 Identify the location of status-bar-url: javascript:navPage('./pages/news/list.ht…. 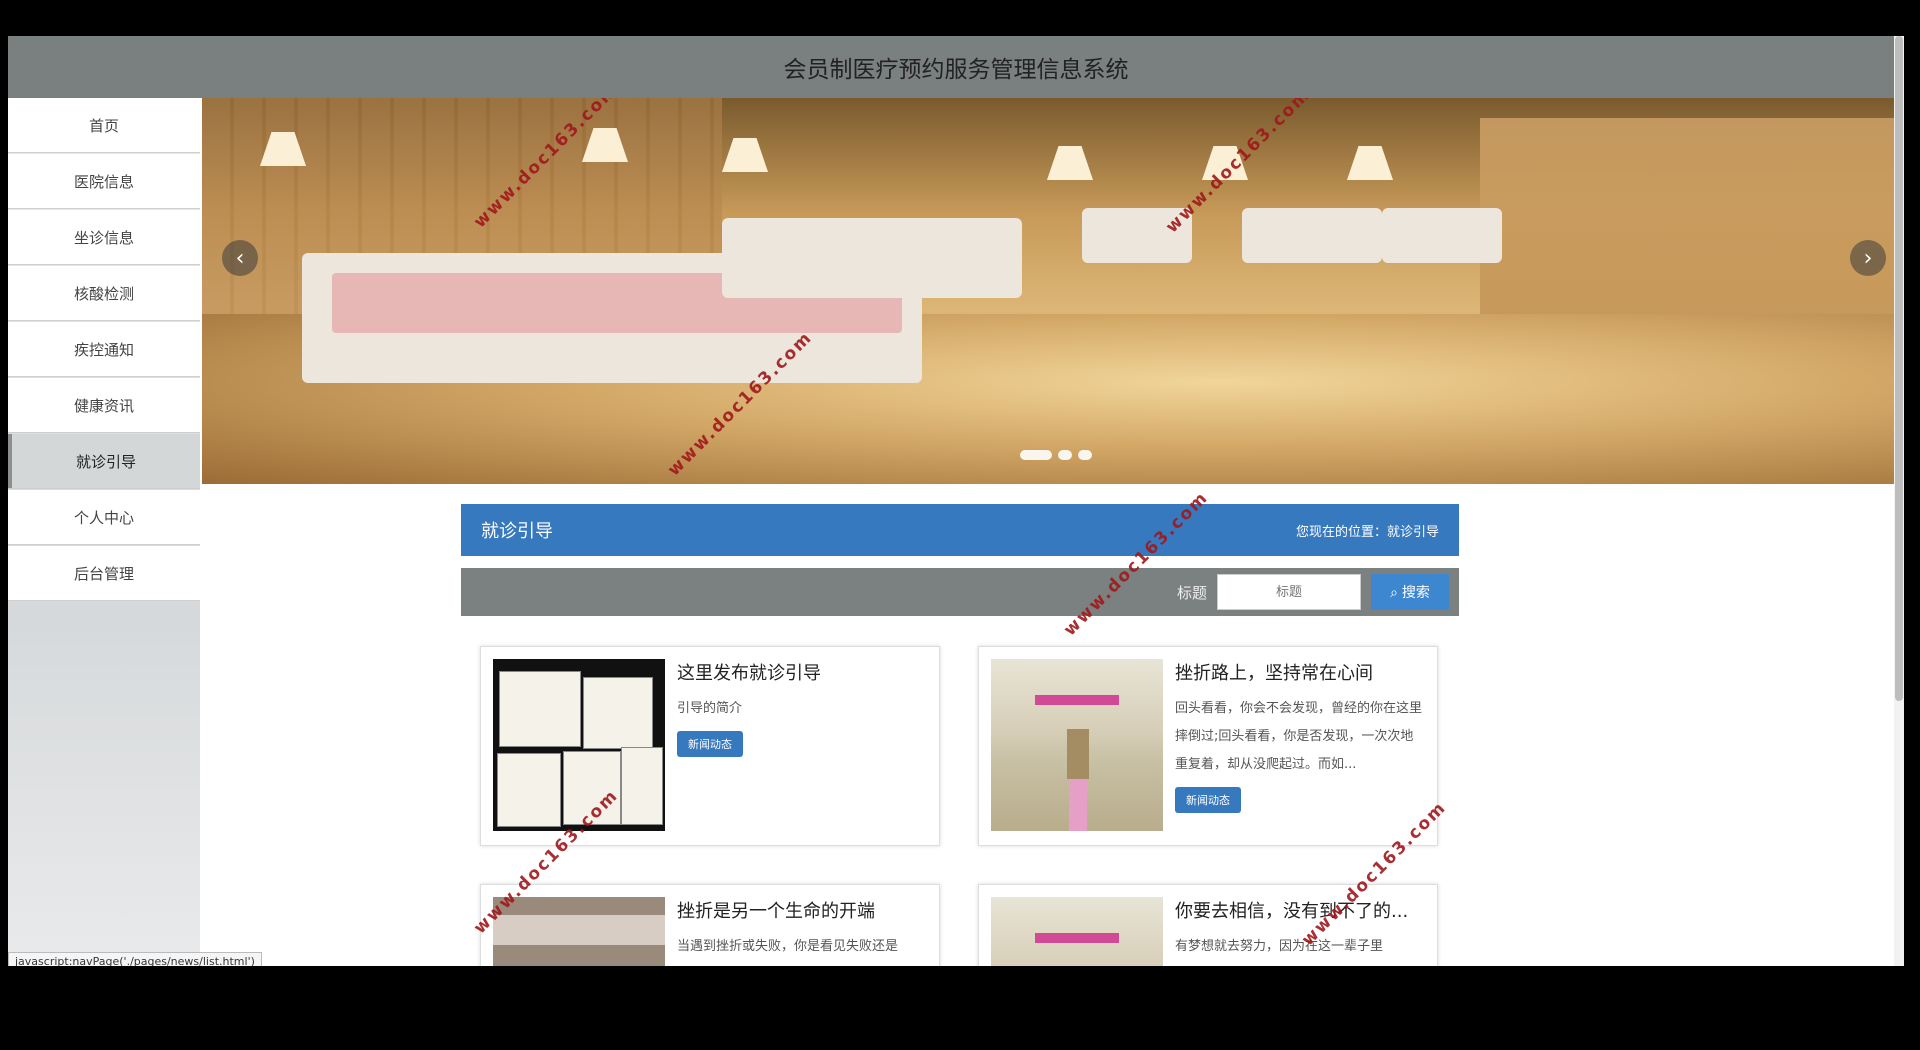
(135, 959).